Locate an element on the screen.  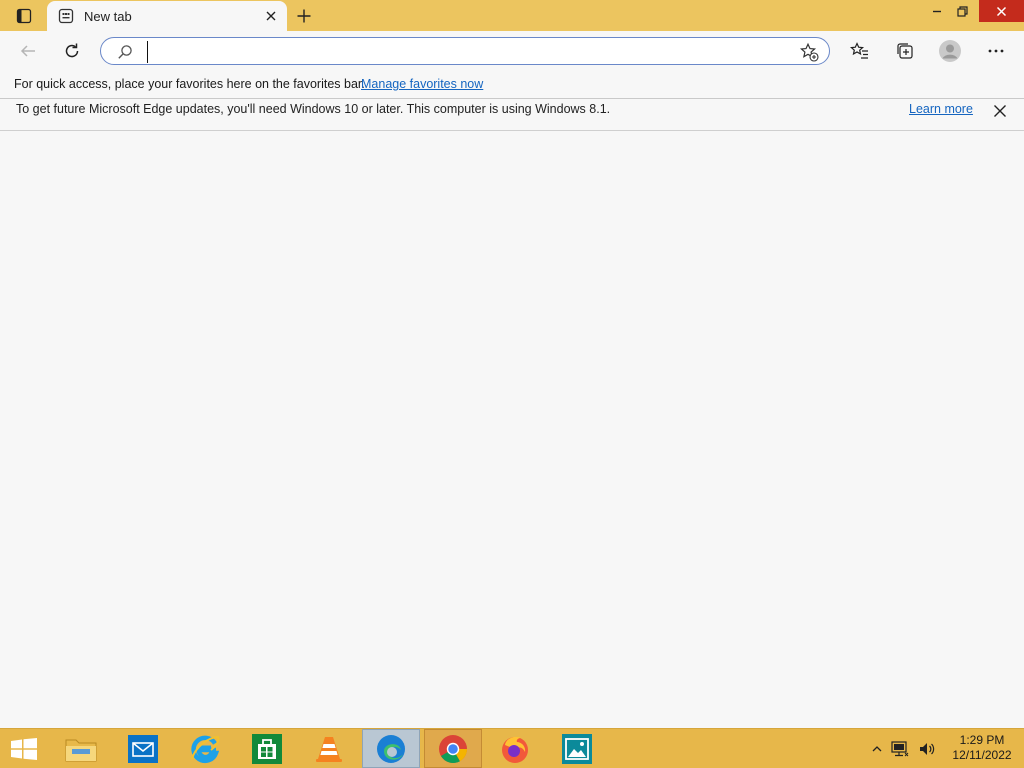
favorites-list-icon is located at coordinates (859, 50).